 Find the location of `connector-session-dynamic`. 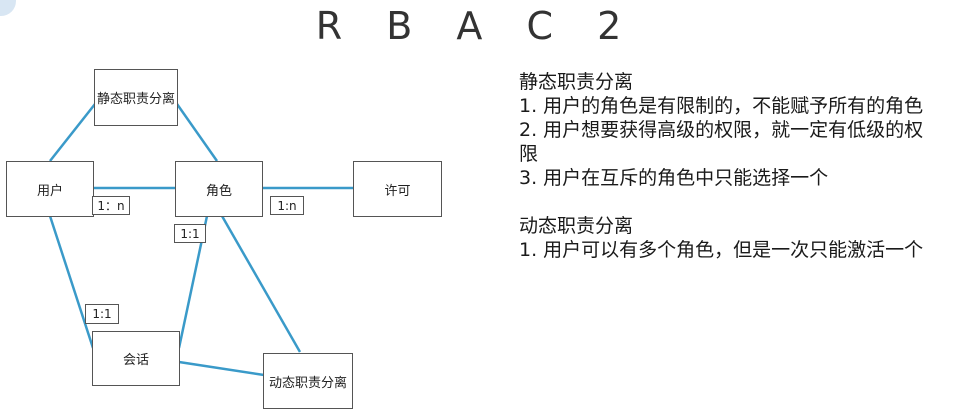

connector-session-dynamic is located at coordinates (221, 368).